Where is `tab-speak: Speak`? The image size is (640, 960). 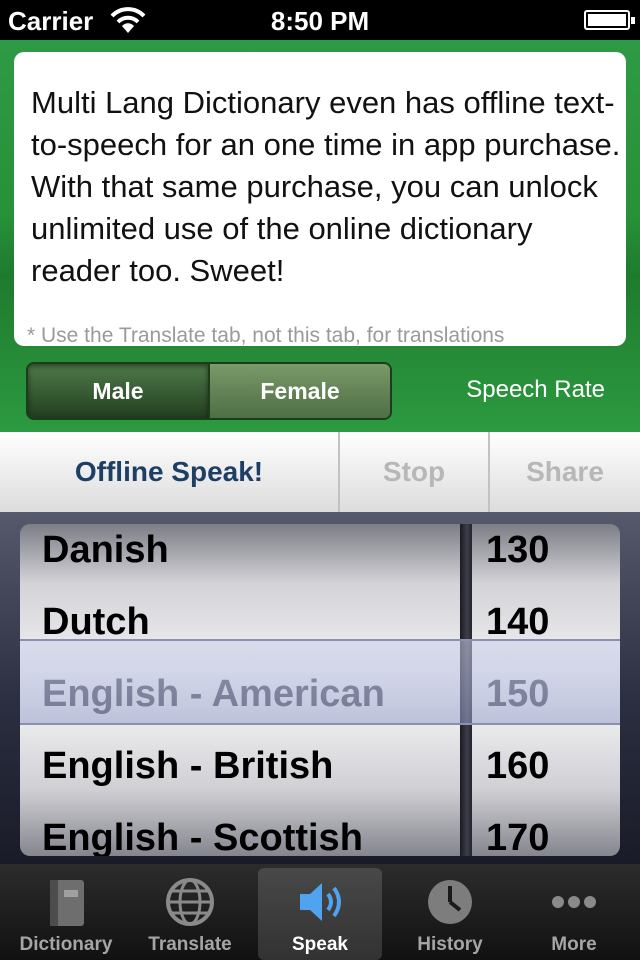 tab-speak: Speak is located at coordinates (320, 914).